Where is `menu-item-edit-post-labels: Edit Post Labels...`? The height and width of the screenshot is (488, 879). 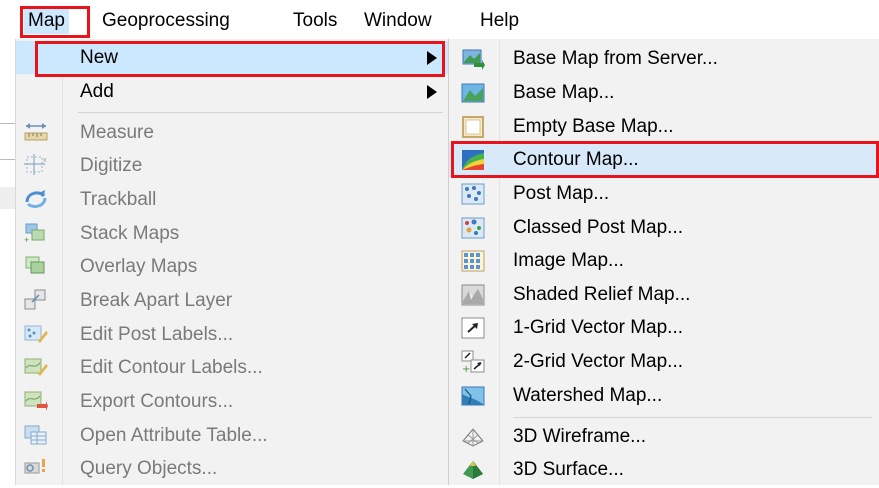
menu-item-edit-post-labels: Edit Post Labels... is located at coordinates (232, 334).